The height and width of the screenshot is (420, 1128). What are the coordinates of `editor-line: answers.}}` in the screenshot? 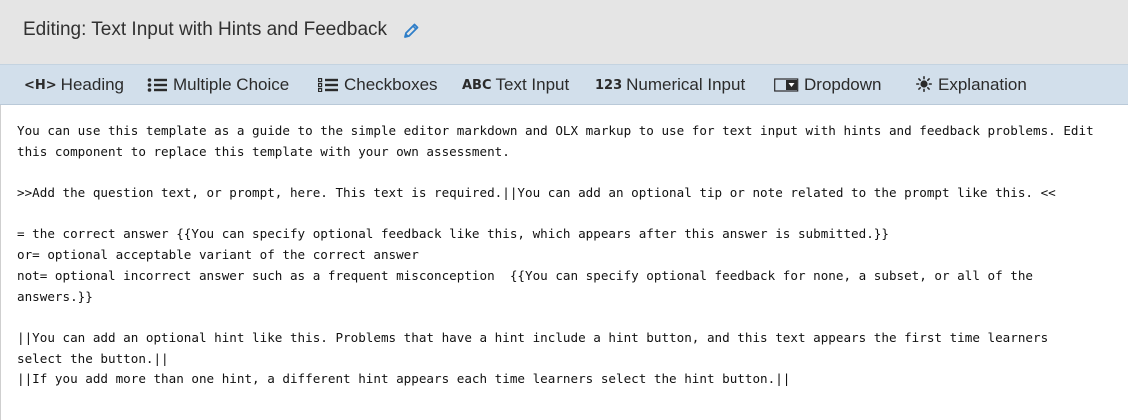 It's located at (55, 296).